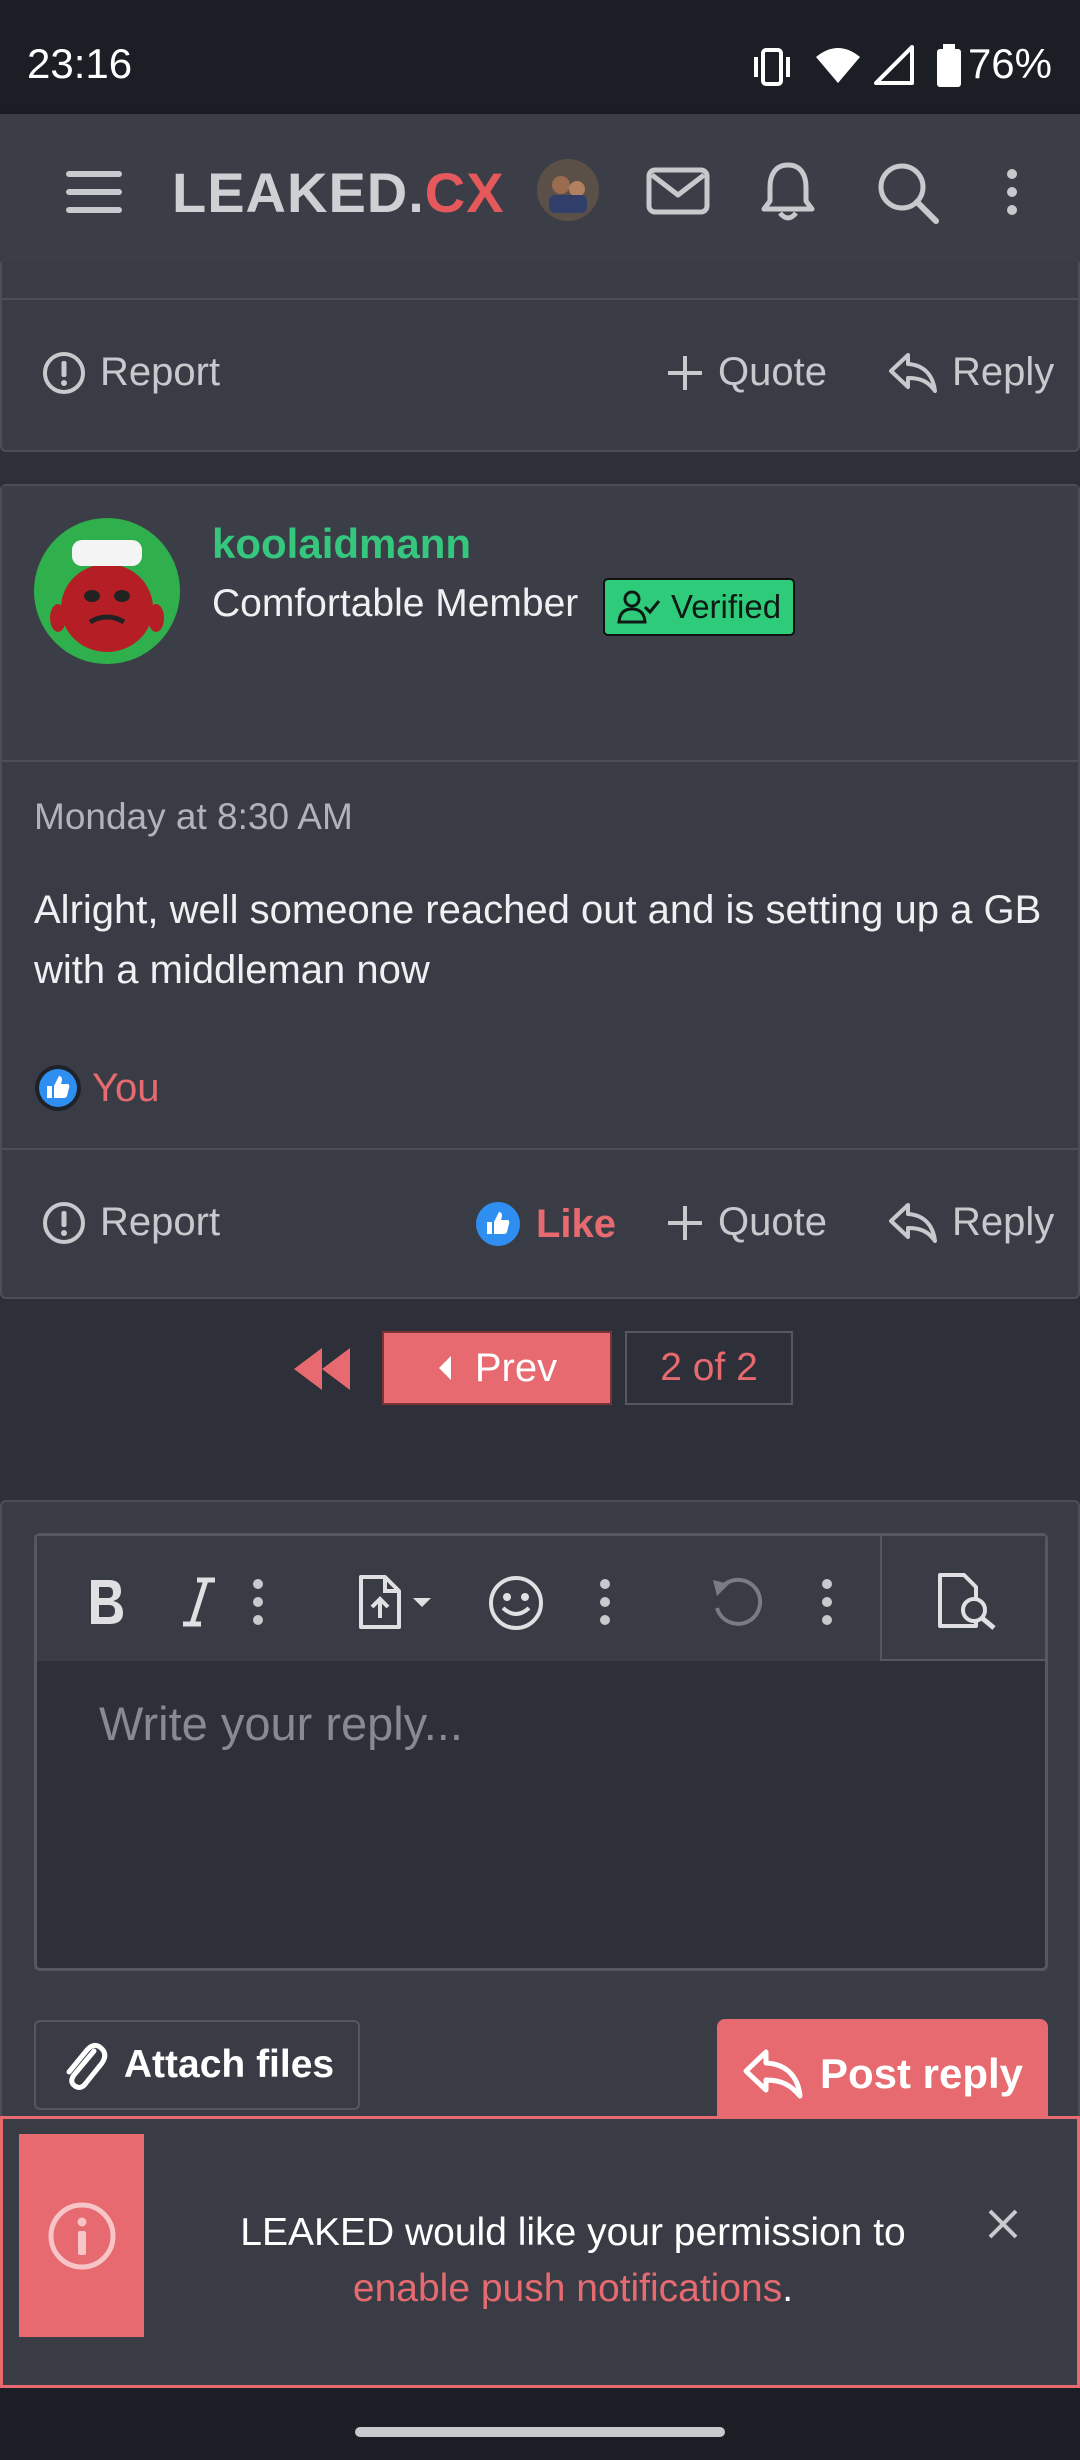 The image size is (1080, 2460). Describe the element at coordinates (516, 1603) in the screenshot. I see `emoji-icon` at that location.